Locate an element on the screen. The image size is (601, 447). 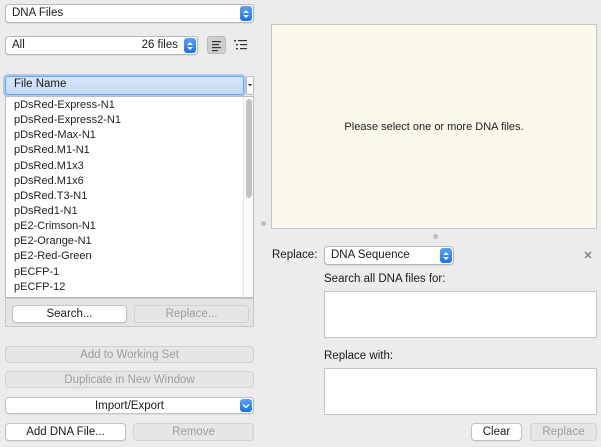
file-list-item: pECFP-1 is located at coordinates (124, 272).